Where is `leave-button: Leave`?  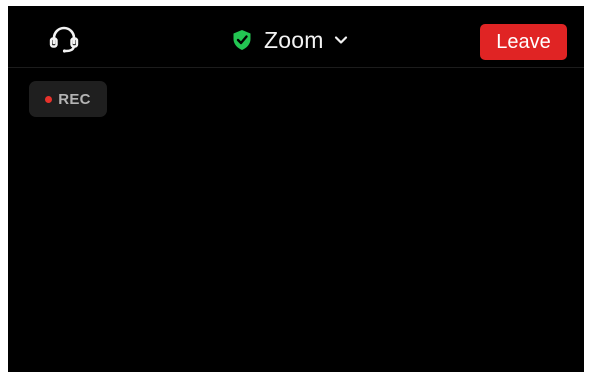 leave-button: Leave is located at coordinates (523, 42).